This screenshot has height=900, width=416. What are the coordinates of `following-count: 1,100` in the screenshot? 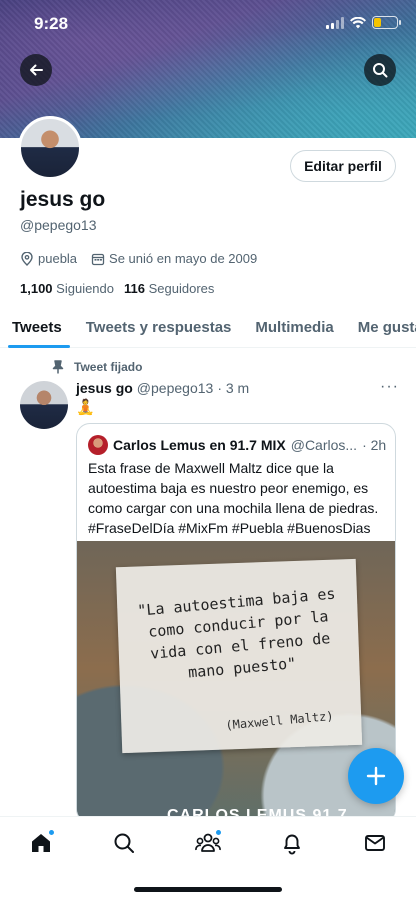 It's located at (36, 288).